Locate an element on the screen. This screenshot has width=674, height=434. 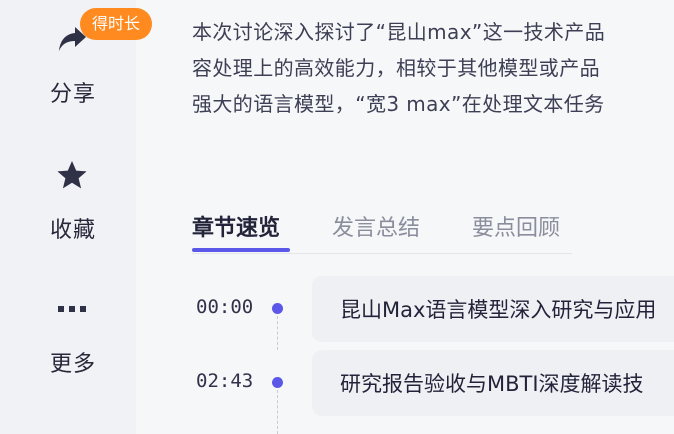
chapter-card: 昆山Max语言模型深入研究与应用 is located at coordinates (493, 309).